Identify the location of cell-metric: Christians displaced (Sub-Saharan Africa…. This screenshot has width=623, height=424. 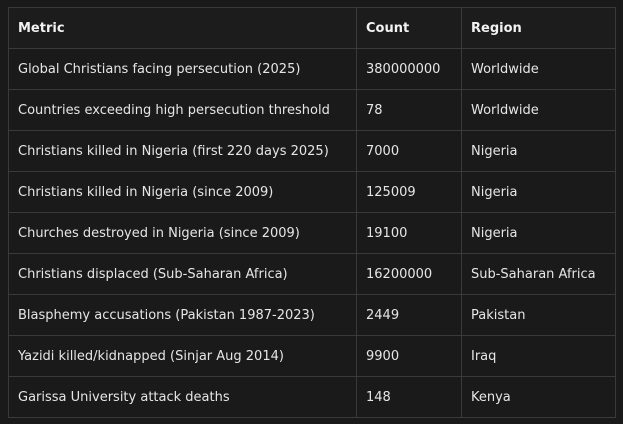
(182, 274).